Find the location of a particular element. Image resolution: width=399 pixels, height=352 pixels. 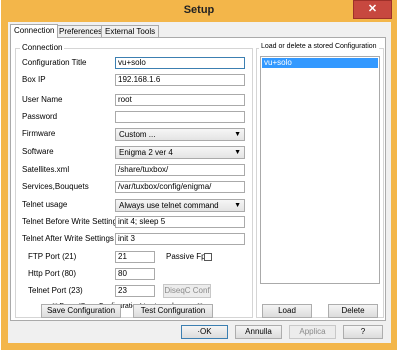

save-configuration-button: Save Configuration is located at coordinates (81, 311).